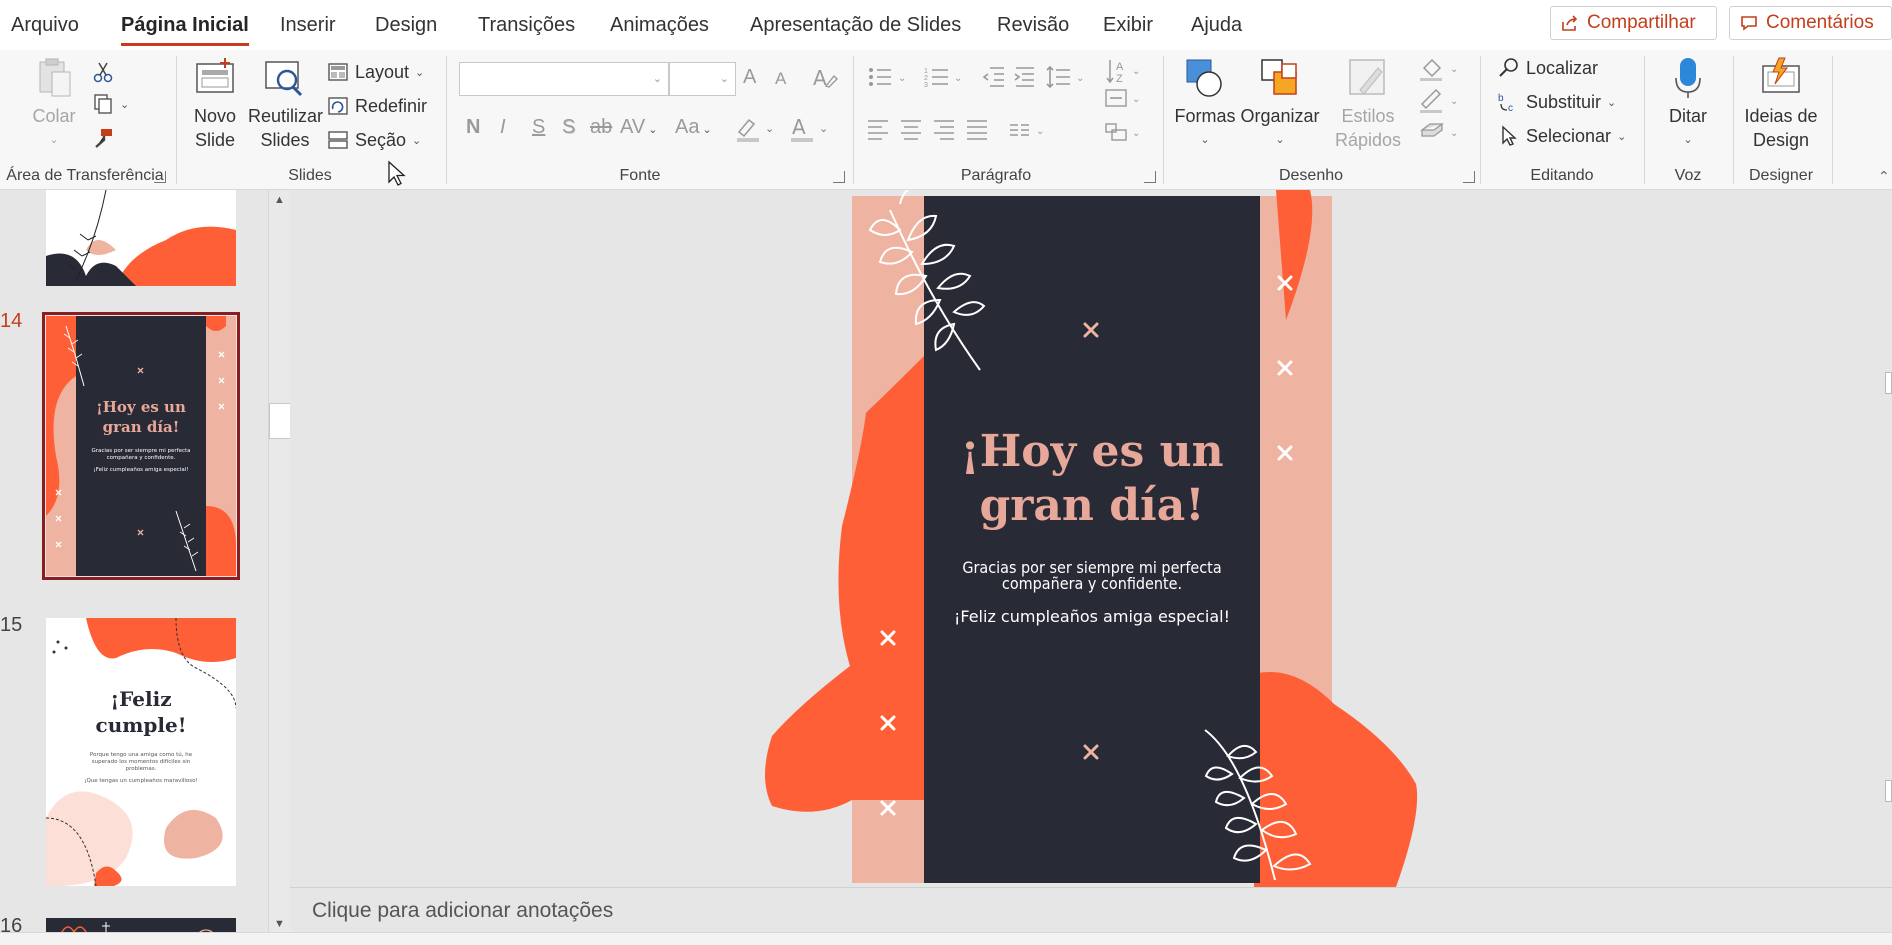  I want to click on reset-button: Redefinir, so click(377, 106).